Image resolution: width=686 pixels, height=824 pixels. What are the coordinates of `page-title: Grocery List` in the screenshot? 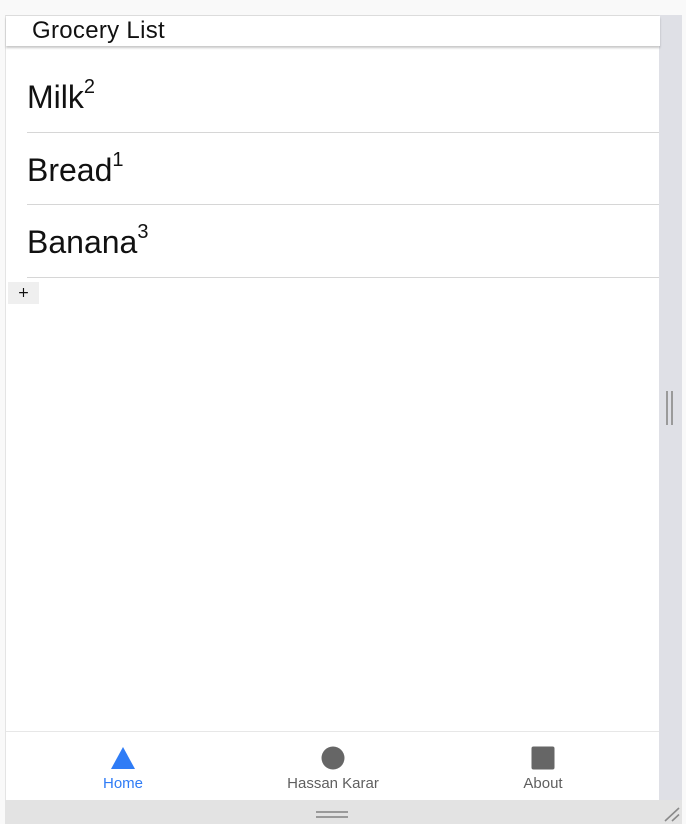 It's located at (98, 30).